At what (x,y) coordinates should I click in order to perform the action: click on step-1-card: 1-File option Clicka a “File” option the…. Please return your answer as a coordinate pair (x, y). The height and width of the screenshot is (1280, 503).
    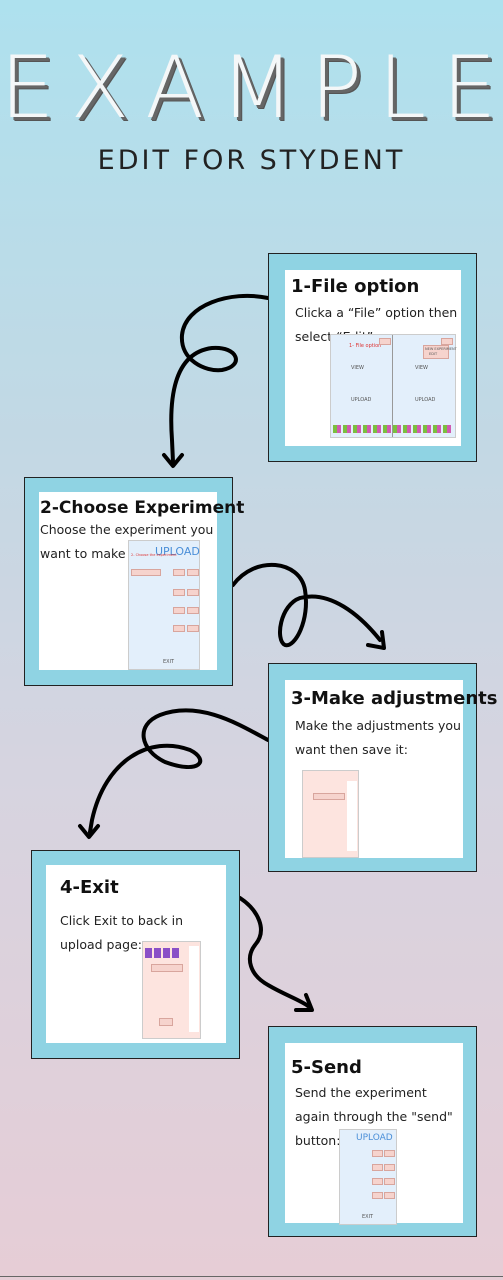
    Looking at the image, I should click on (372, 357).